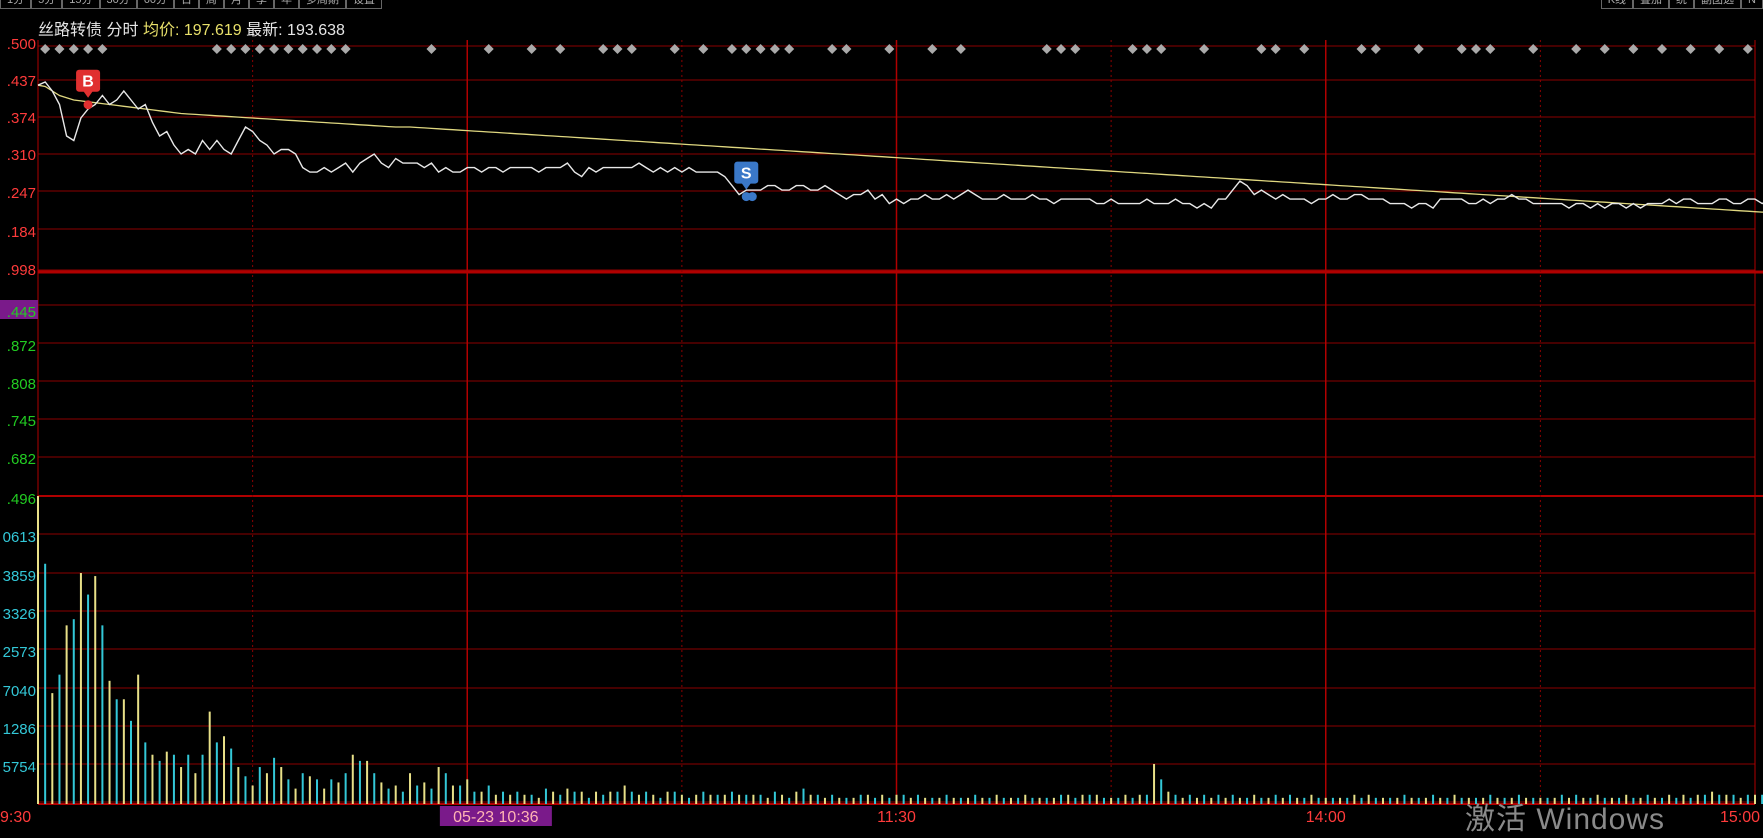 The width and height of the screenshot is (1763, 838). I want to click on price-axis-label-0: .500, so click(21, 44).